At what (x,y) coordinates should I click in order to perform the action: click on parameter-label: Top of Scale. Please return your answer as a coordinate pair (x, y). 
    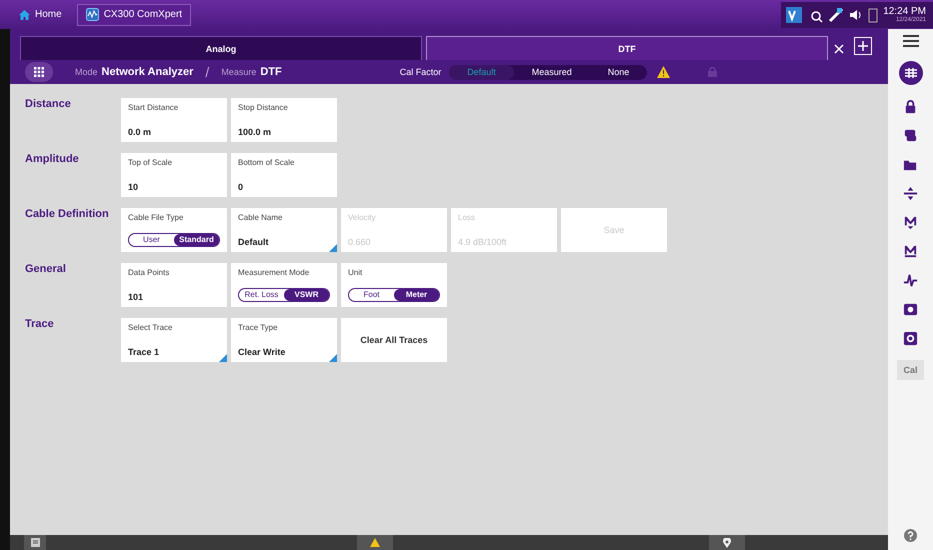
    Looking at the image, I should click on (151, 162).